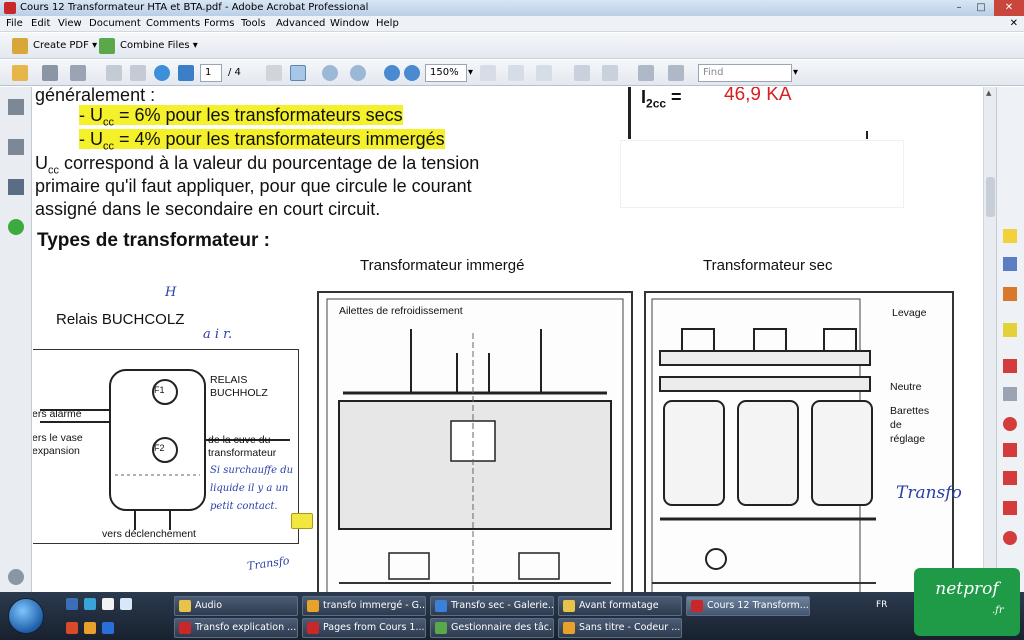 Image resolution: width=1024 pixels, height=640 pixels. Describe the element at coordinates (107, 46) in the screenshot. I see `combine-files-icon` at that location.